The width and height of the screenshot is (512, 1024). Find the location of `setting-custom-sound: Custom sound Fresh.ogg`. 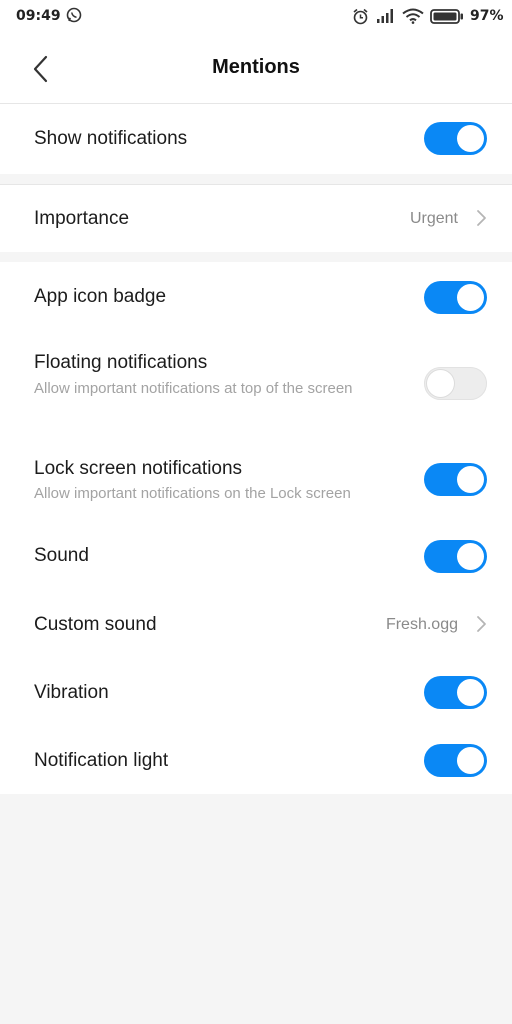

setting-custom-sound: Custom sound Fresh.ogg is located at coordinates (256, 625).